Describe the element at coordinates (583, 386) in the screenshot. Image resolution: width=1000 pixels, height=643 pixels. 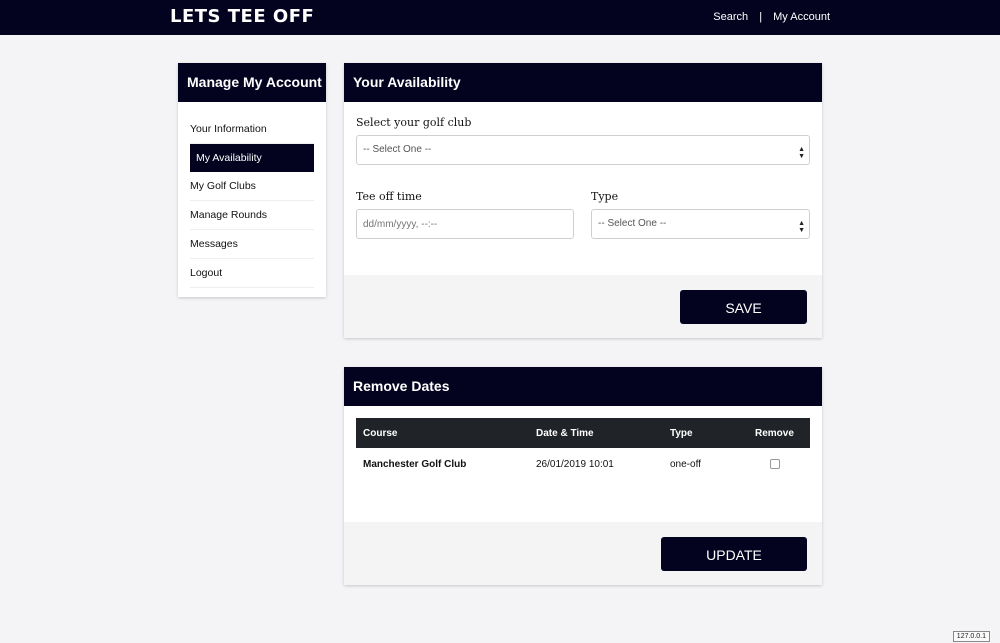
I see `remove-dates-title: Remove Dates` at that location.